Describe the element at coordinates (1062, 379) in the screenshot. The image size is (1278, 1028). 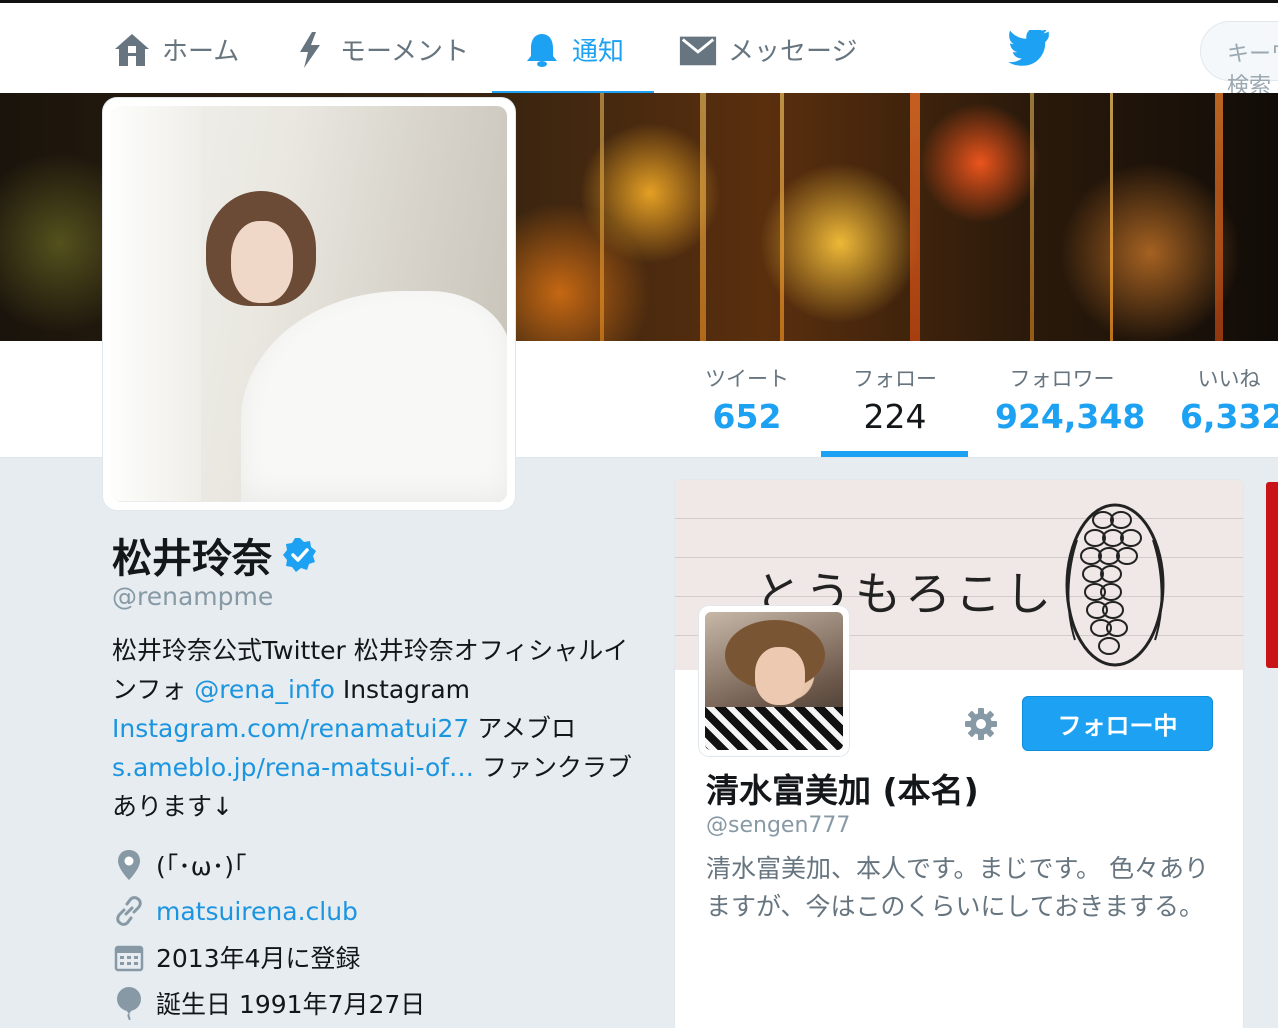
I see `stat-followers-label: フォロワー` at that location.